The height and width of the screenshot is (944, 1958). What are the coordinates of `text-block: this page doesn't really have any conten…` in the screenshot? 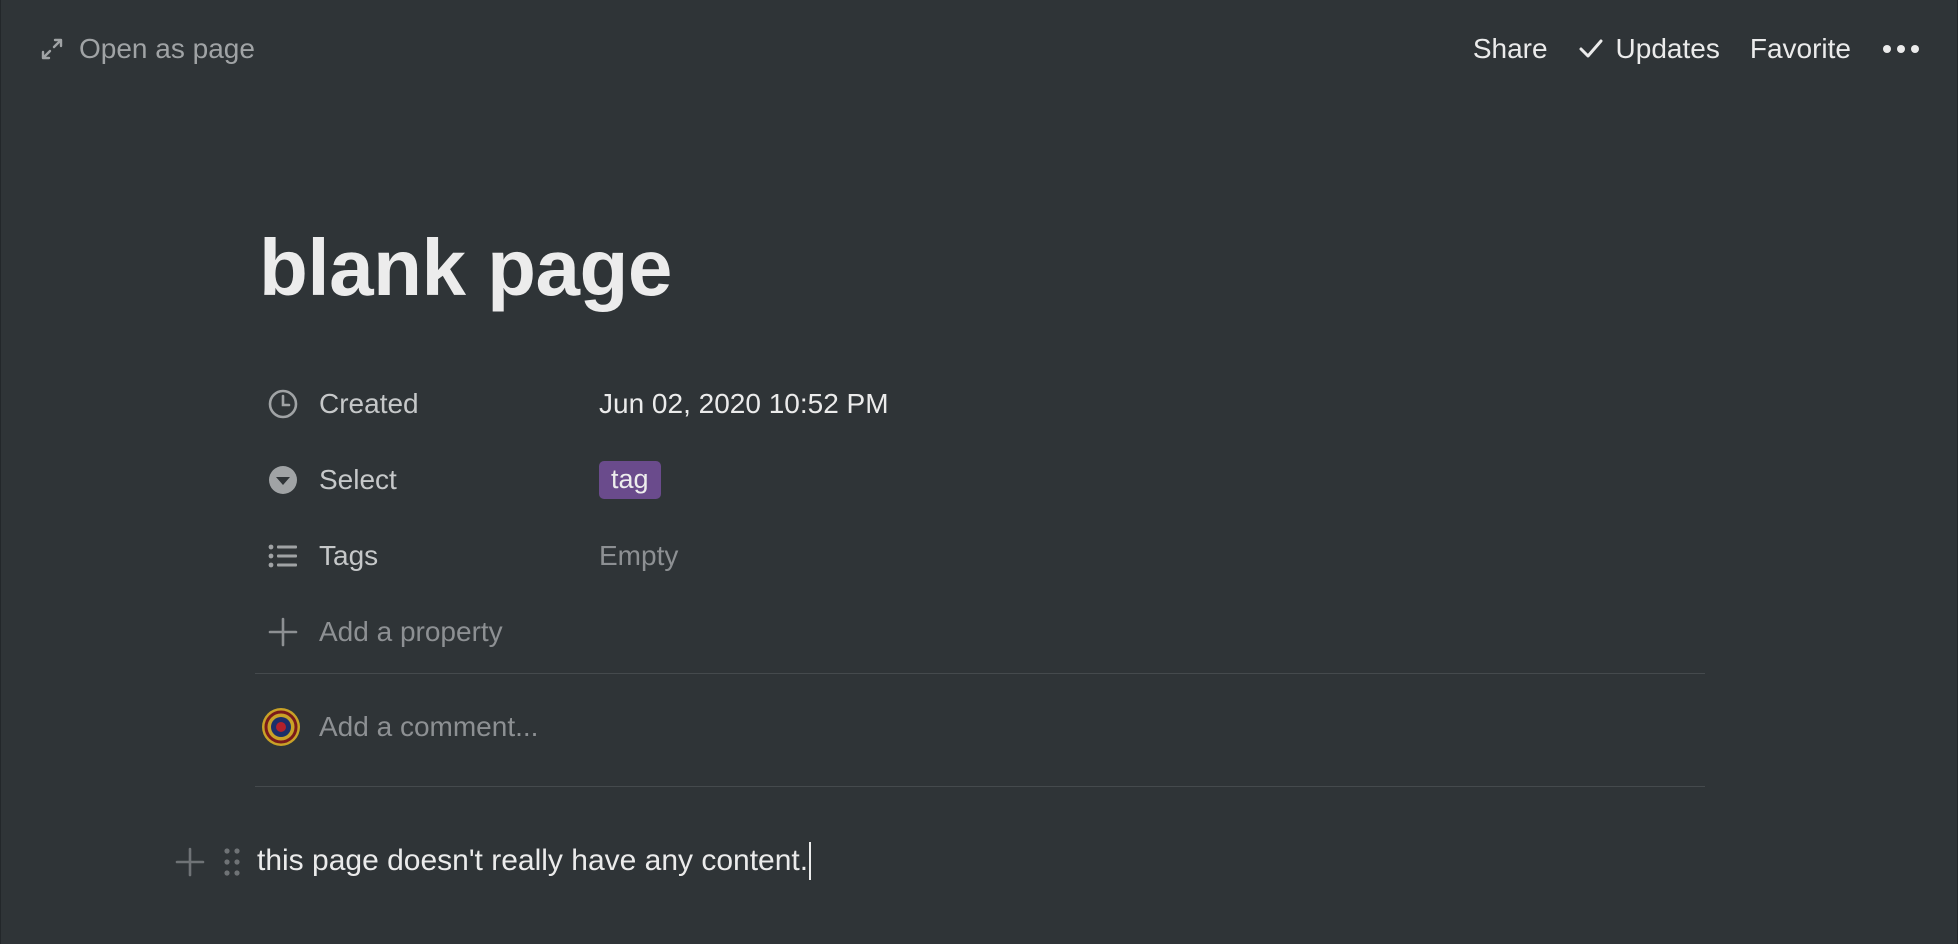 It's located at (492, 862).